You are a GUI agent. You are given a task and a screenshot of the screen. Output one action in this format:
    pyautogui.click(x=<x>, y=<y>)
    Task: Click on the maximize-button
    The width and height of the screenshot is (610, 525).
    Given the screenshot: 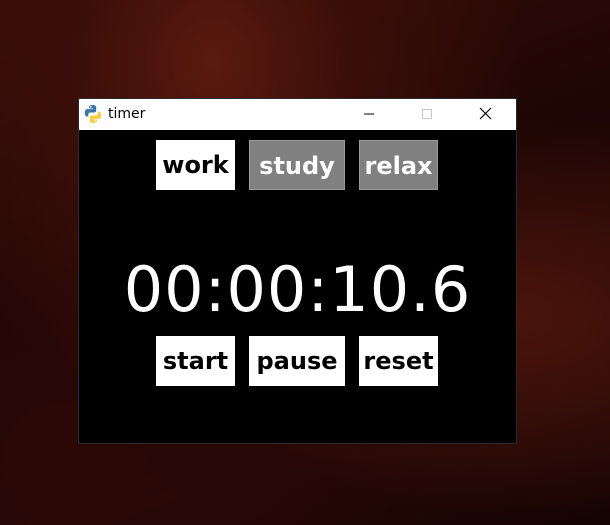 What is the action you would take?
    pyautogui.click(x=427, y=114)
    